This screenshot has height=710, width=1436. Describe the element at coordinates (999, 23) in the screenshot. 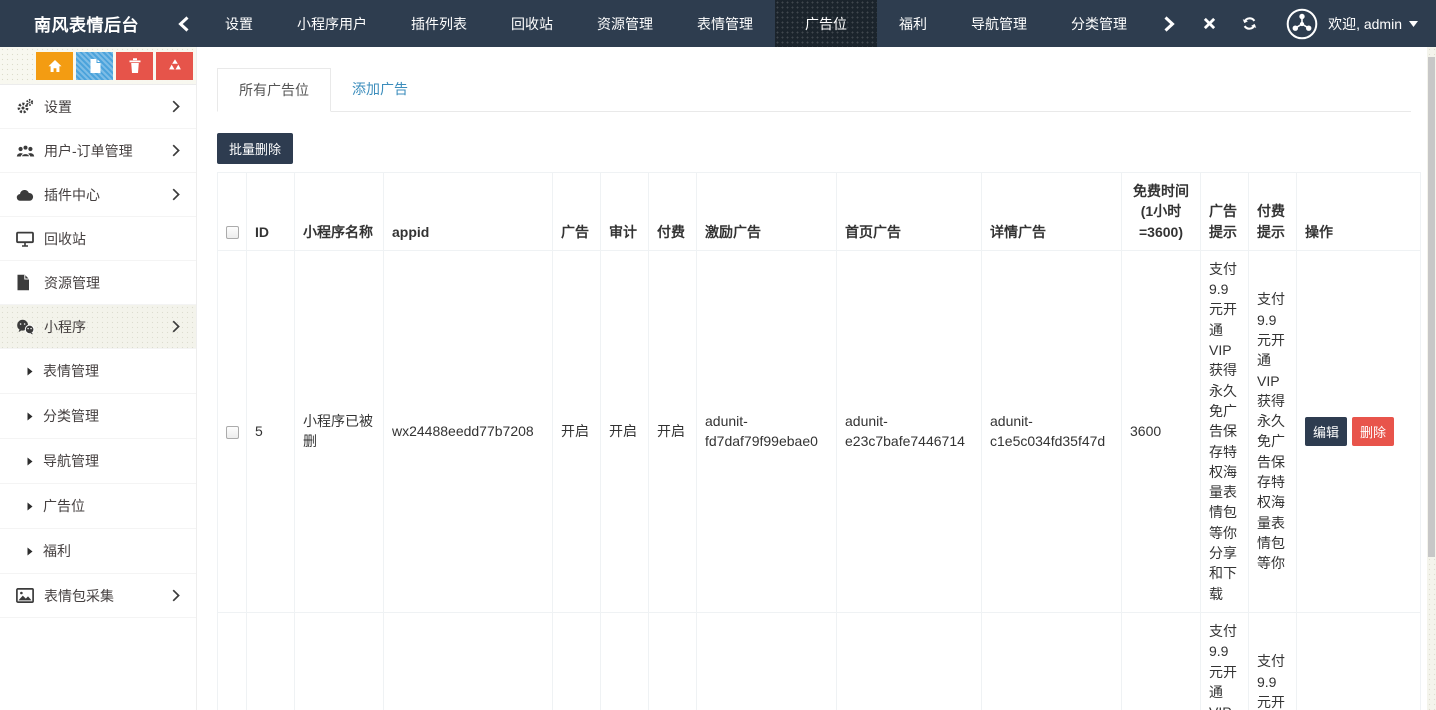

I see `navbar-item-nav-mgmt: 导航管理` at that location.